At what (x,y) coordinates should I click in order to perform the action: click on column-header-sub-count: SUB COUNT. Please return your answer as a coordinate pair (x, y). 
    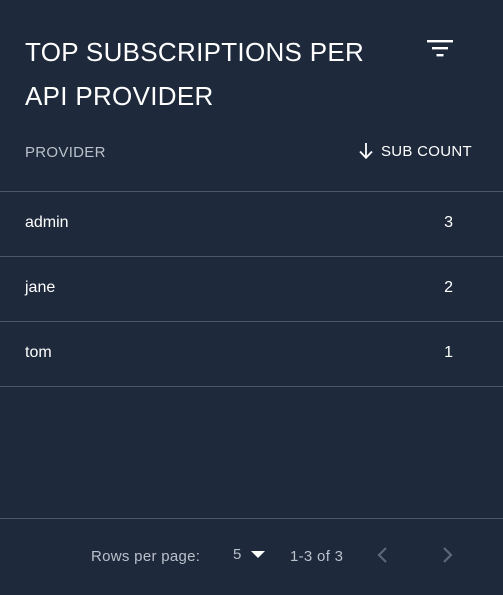
    Looking at the image, I should click on (415, 151).